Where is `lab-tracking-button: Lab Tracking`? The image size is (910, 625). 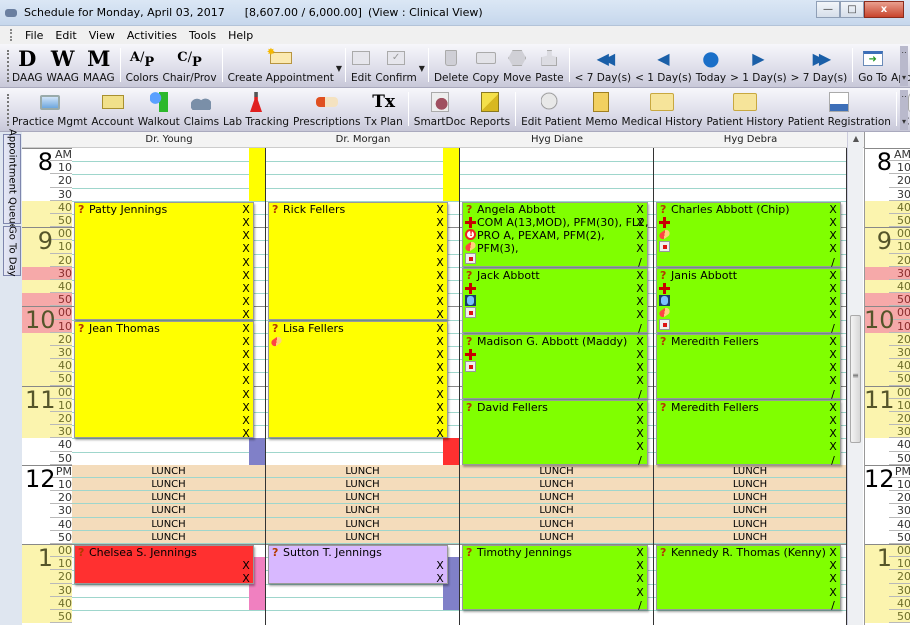
lab-tracking-button: Lab Tracking is located at coordinates (256, 109).